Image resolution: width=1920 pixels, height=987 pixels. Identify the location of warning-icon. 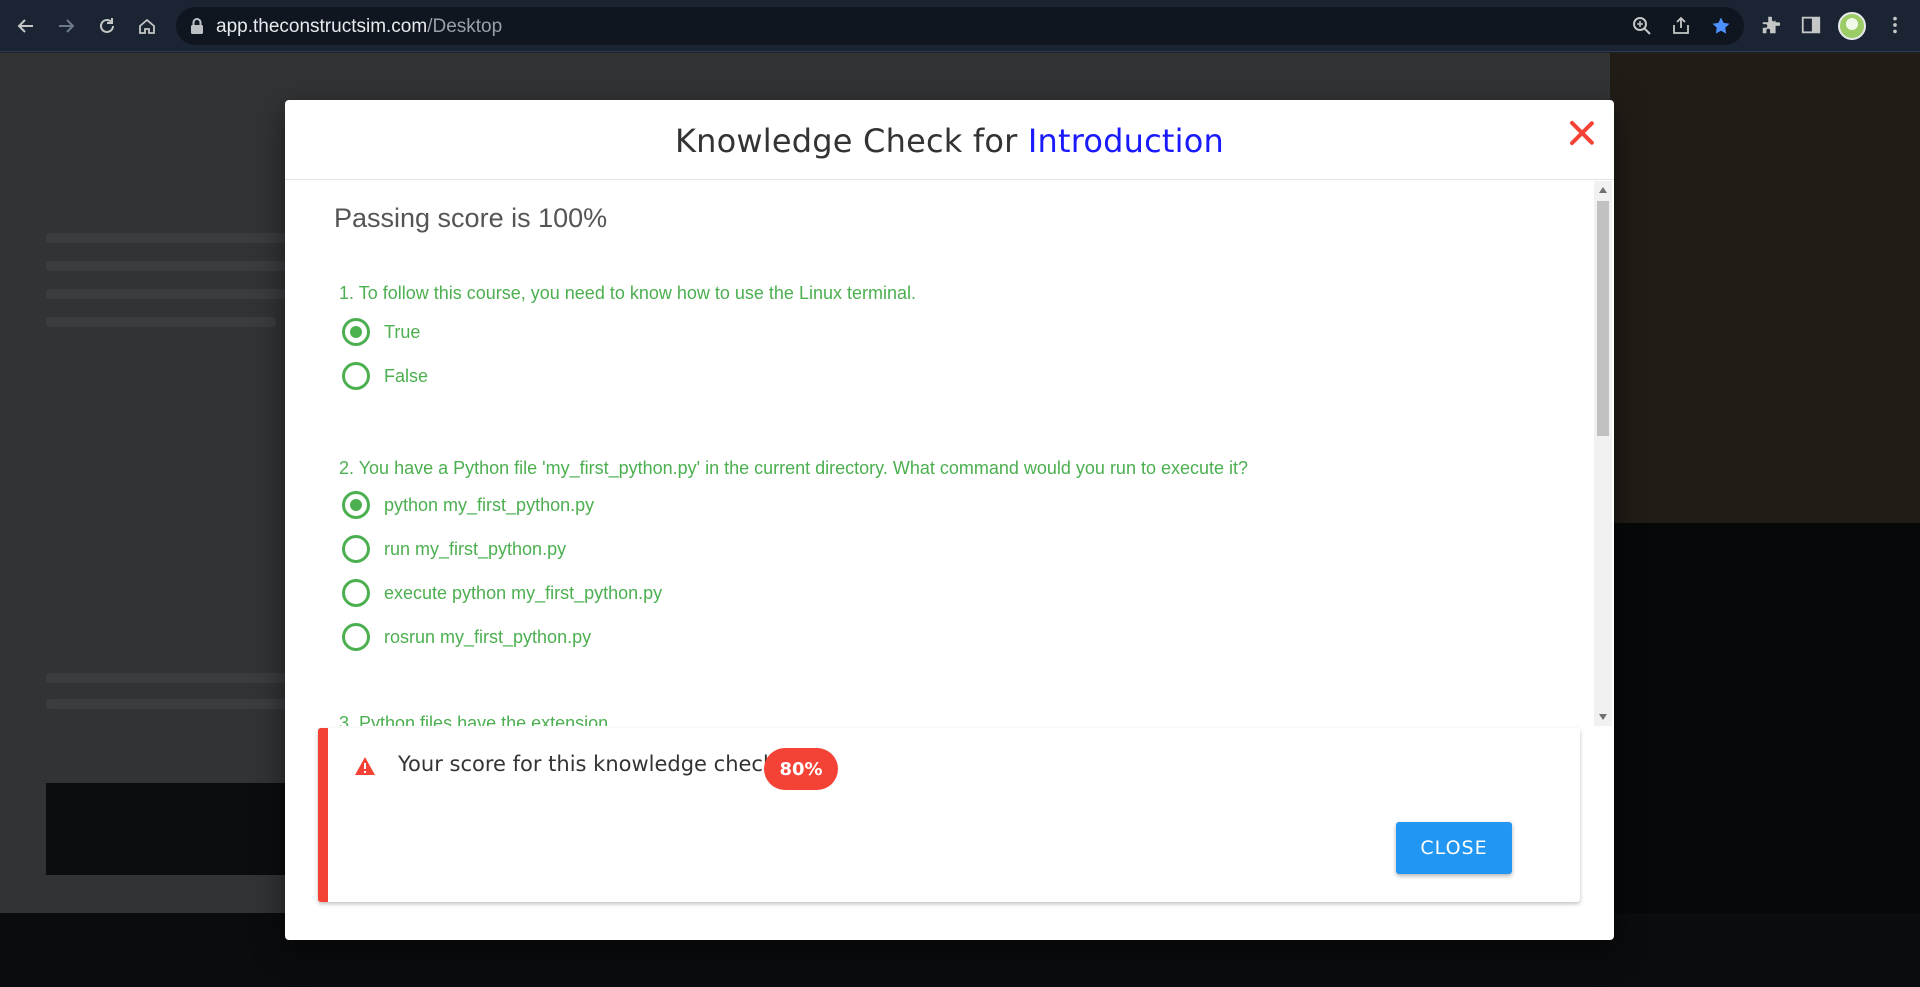
(365, 766).